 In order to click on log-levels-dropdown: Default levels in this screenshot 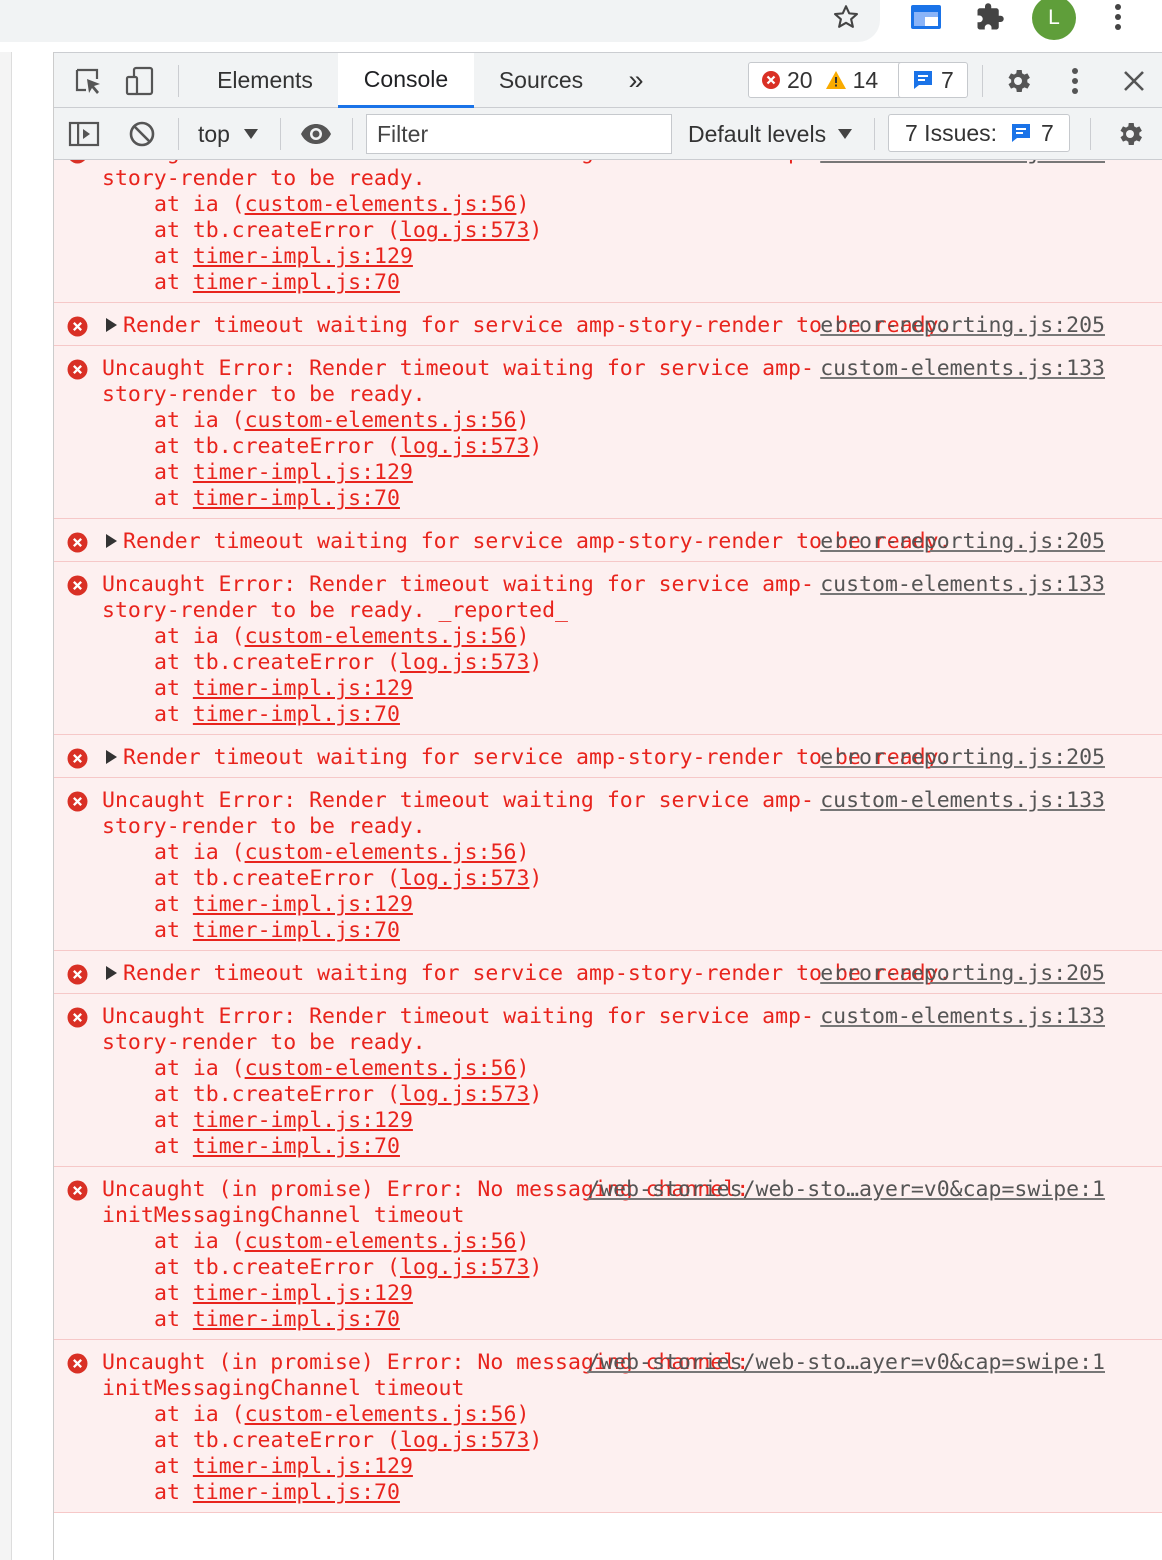, I will do `click(770, 134)`.